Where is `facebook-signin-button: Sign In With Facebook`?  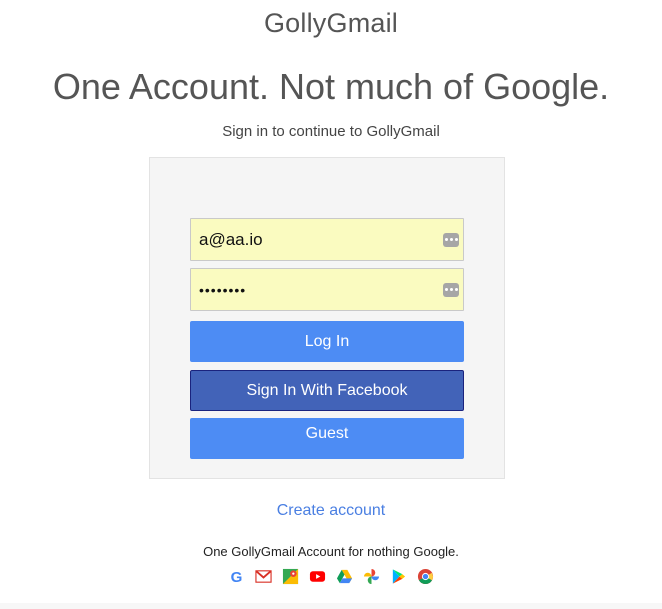 facebook-signin-button: Sign In With Facebook is located at coordinates (327, 390).